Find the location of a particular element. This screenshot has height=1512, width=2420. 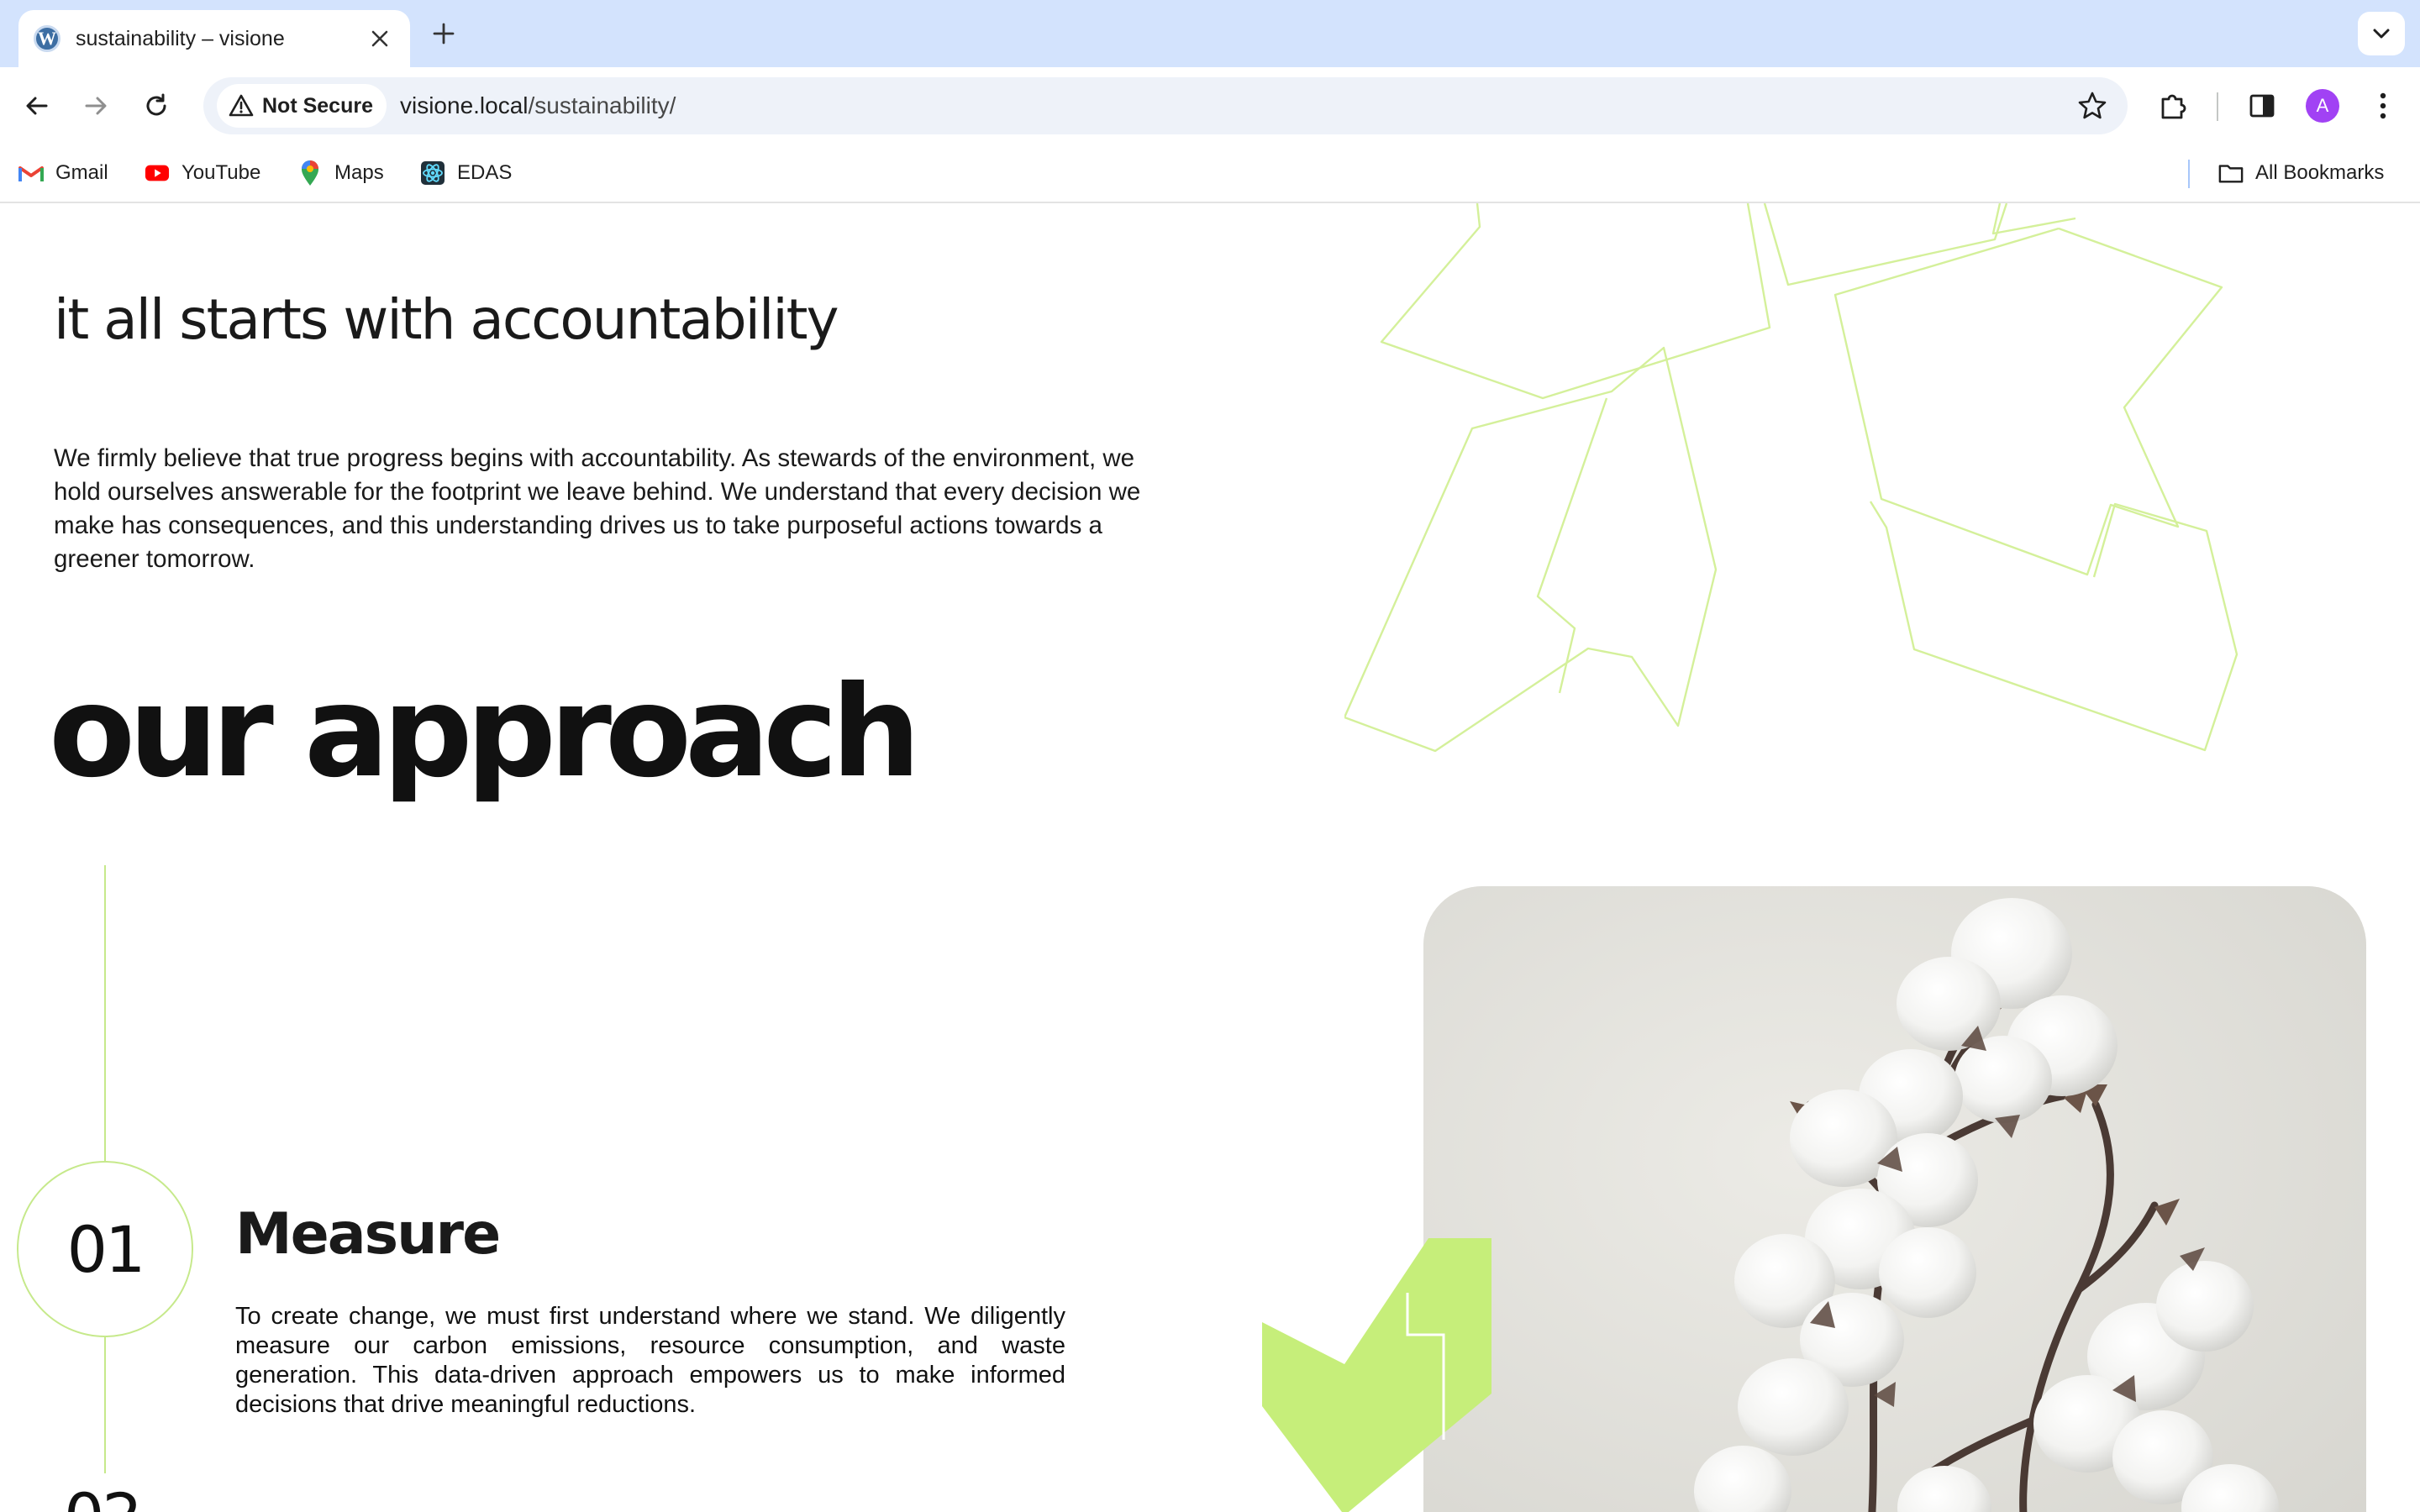

url-text: visione.local/sustainability/ is located at coordinates (538, 105).